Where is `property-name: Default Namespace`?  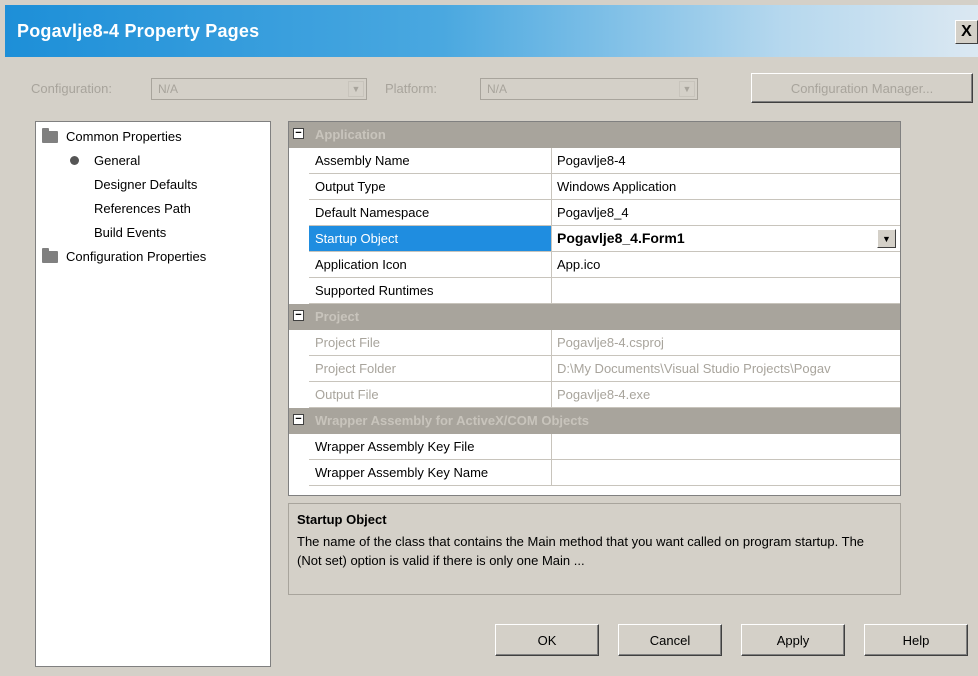 property-name: Default Namespace is located at coordinates (430, 212).